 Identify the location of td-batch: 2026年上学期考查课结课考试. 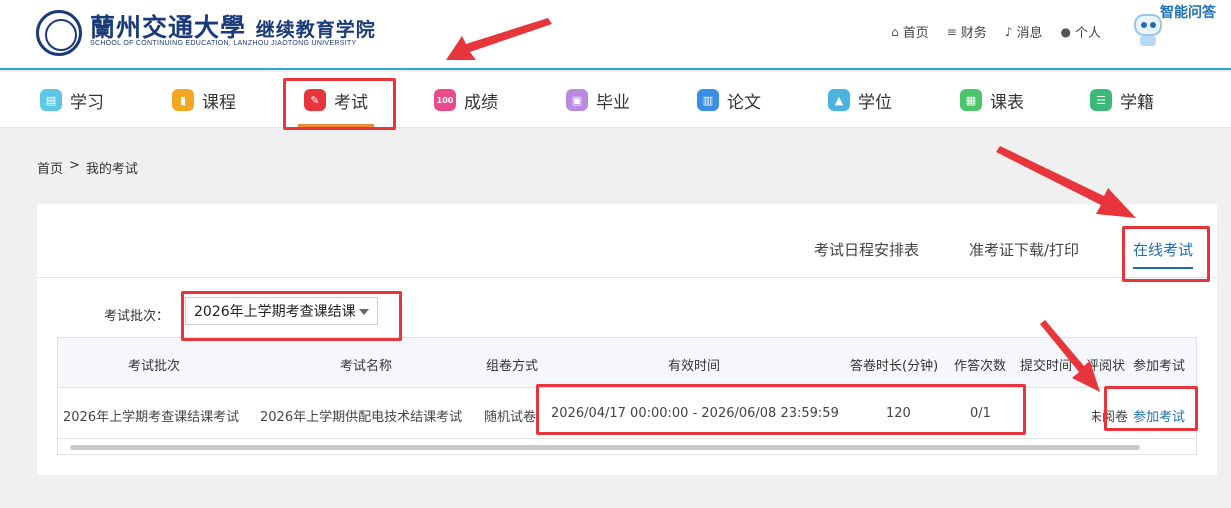
(151, 417).